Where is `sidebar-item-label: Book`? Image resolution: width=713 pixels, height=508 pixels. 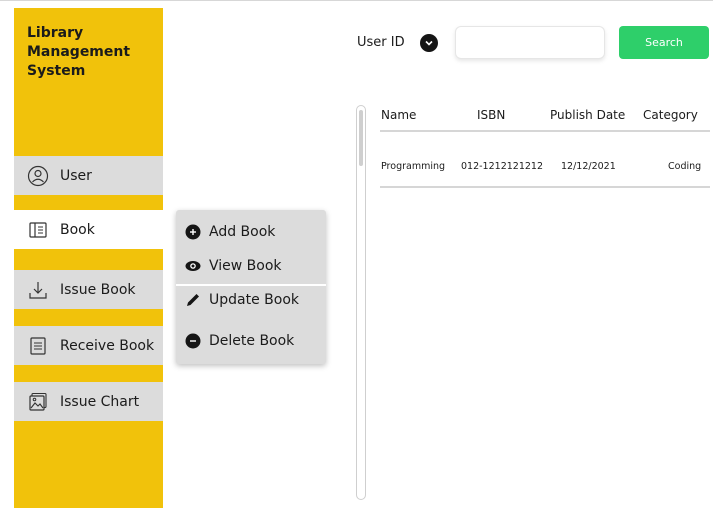 sidebar-item-label: Book is located at coordinates (77, 229).